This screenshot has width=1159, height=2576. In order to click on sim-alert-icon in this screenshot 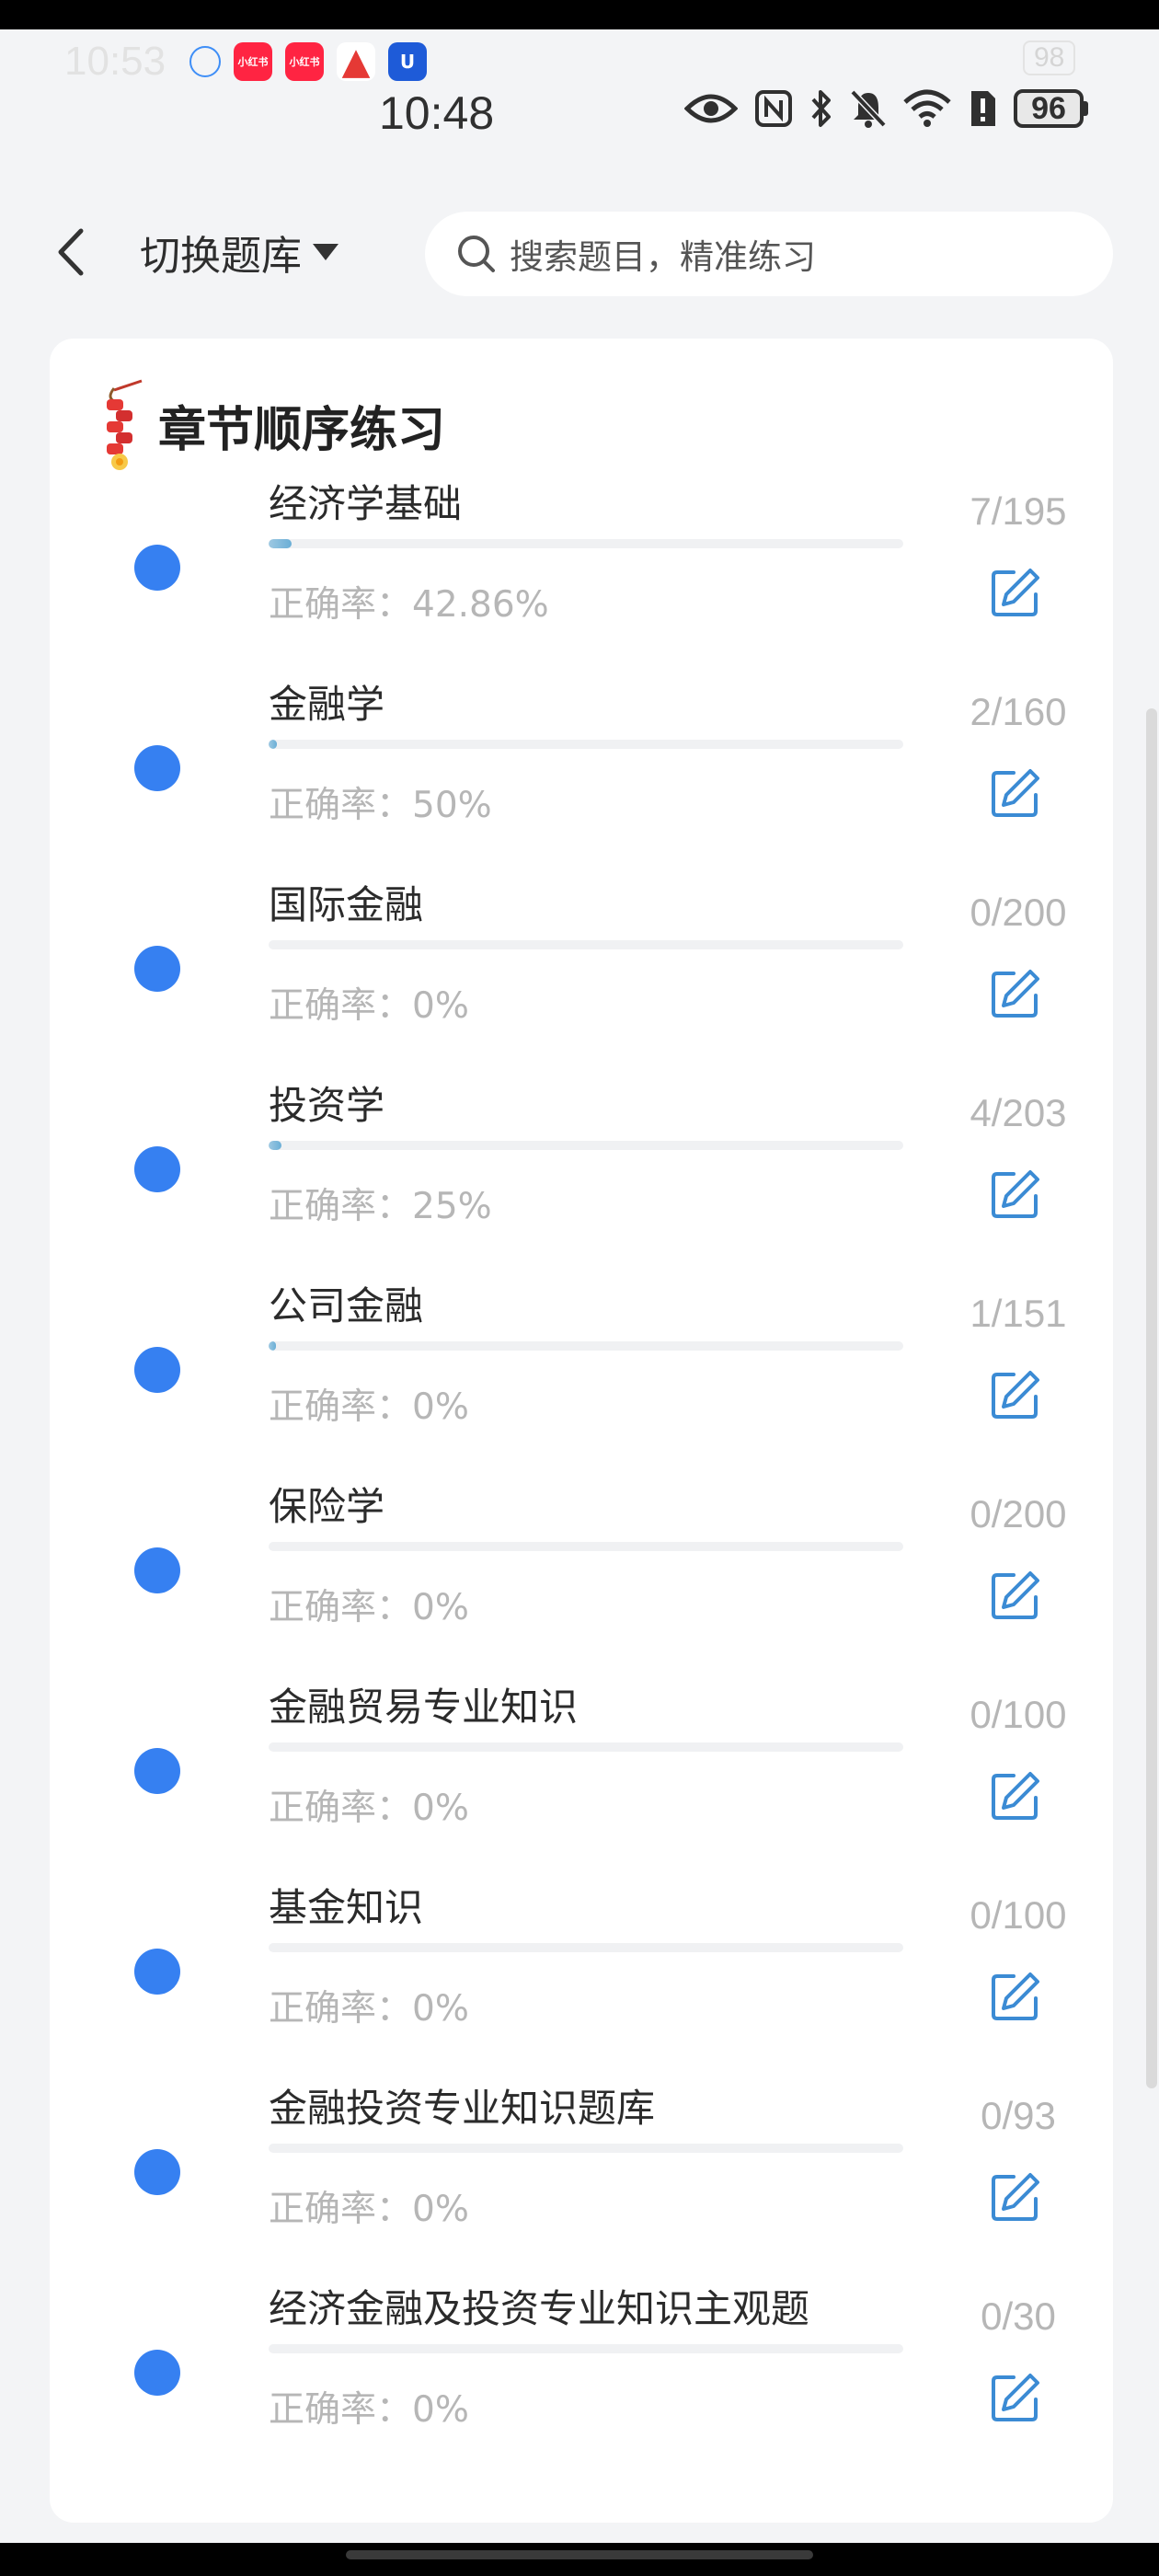, I will do `click(982, 108)`.